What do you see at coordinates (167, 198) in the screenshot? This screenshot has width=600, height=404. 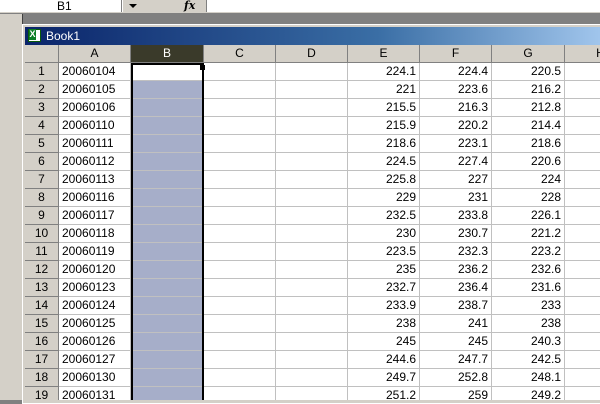 I see `cell-b8` at bounding box center [167, 198].